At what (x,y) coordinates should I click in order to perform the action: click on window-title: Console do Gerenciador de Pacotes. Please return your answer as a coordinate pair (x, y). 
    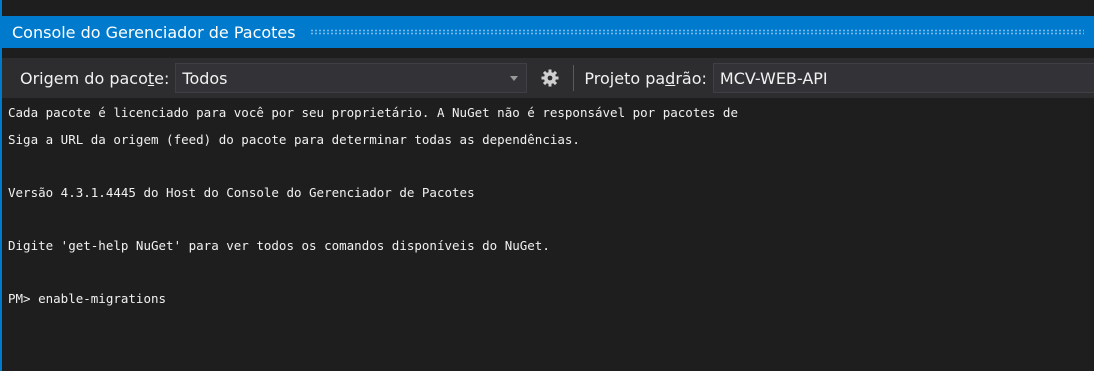
    Looking at the image, I should click on (154, 32).